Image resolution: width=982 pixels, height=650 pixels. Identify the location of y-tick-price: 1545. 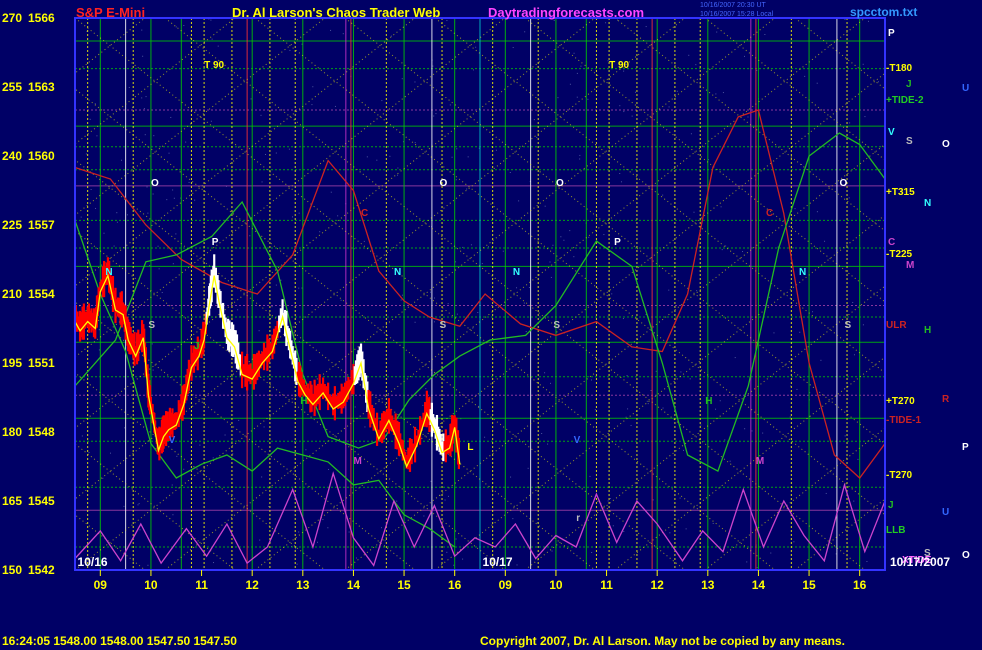
(41, 501).